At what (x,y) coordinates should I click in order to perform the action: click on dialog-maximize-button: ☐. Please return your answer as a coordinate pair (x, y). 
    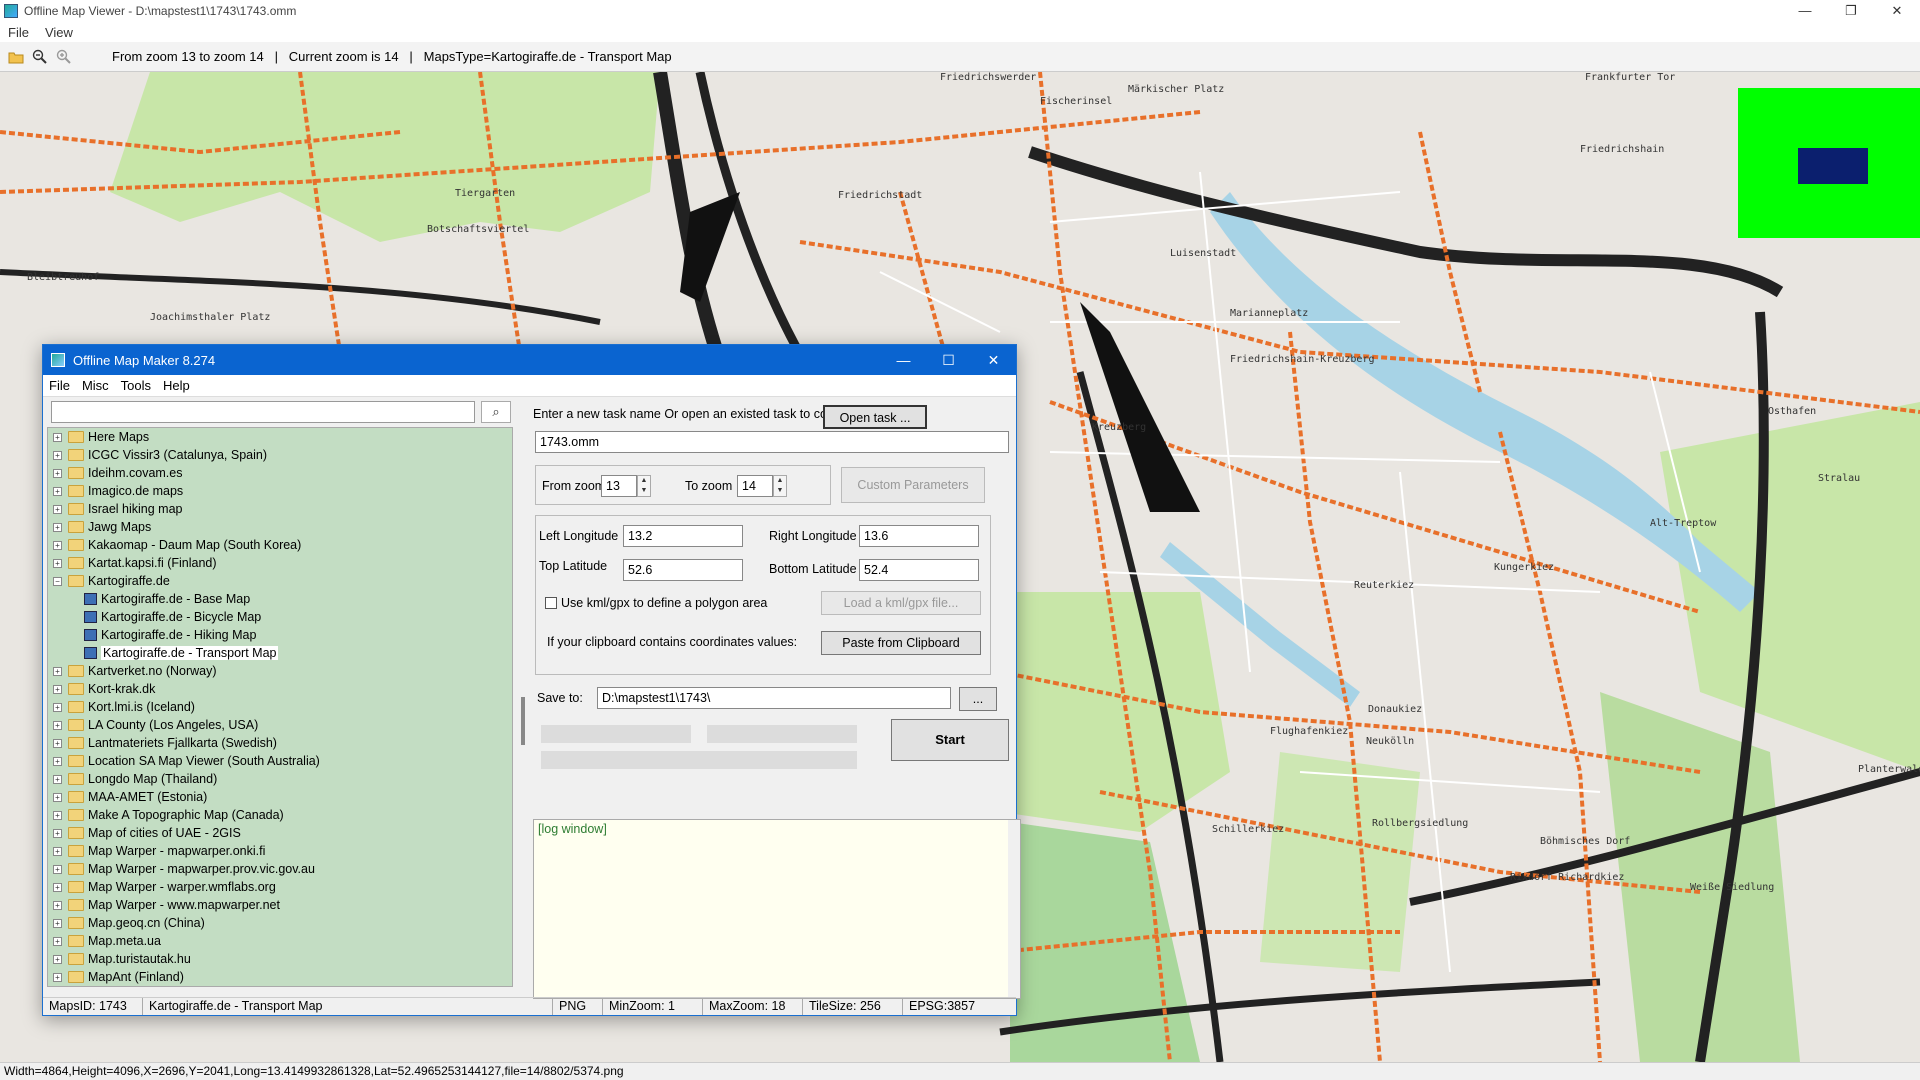
    Looking at the image, I should click on (948, 360).